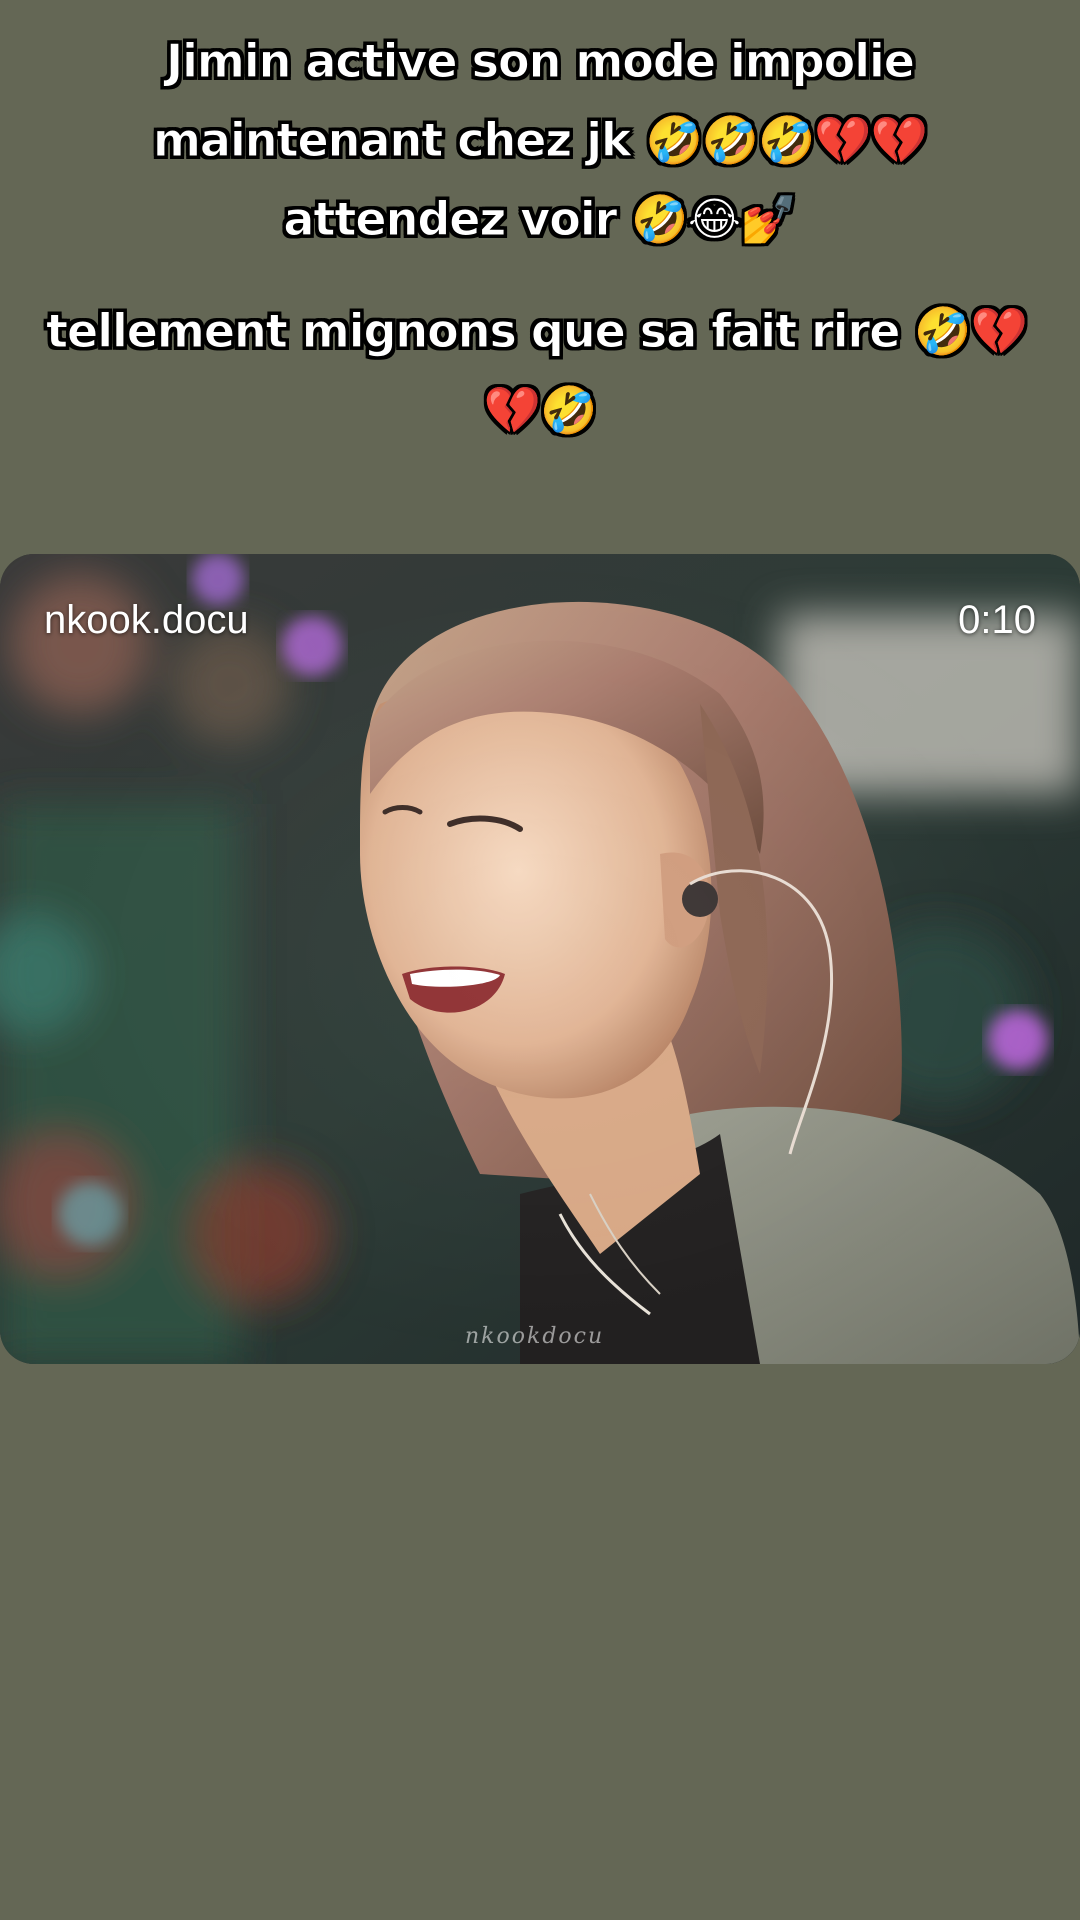 This screenshot has height=1920, width=1080. Describe the element at coordinates (146, 620) in the screenshot. I see `channel-name: nkook.docu` at that location.